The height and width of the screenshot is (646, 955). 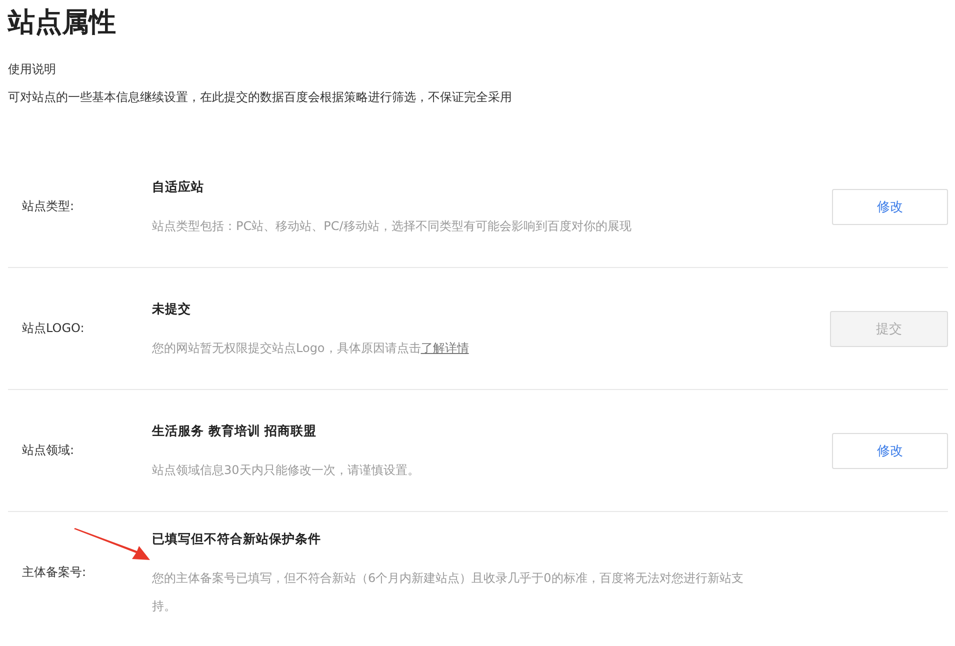 What do you see at coordinates (32, 69) in the screenshot?
I see `usage-heading: 使用说明` at bounding box center [32, 69].